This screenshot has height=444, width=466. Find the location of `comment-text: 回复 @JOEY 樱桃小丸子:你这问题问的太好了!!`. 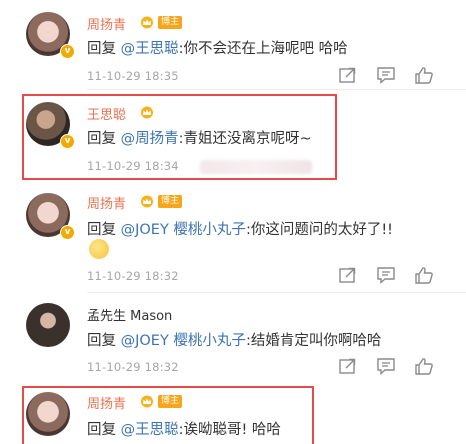

comment-text: 回复 @JOEY 樱桃小丸子:你这问题问的太好了!! is located at coordinates (240, 228).